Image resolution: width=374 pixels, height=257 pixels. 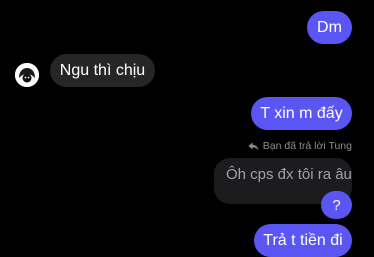 What do you see at coordinates (253, 146) in the screenshot?
I see `reply-arrow-icon` at bounding box center [253, 146].